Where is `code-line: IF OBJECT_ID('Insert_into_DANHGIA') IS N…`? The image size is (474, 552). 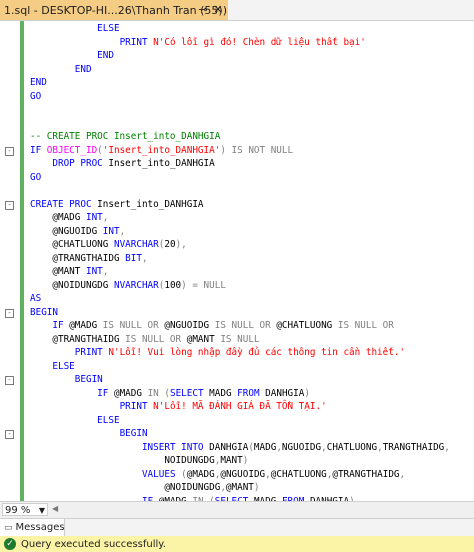 code-line: IF OBJECT_ID('Insert_into_DANHGIA') IS N… is located at coordinates (252, 151).